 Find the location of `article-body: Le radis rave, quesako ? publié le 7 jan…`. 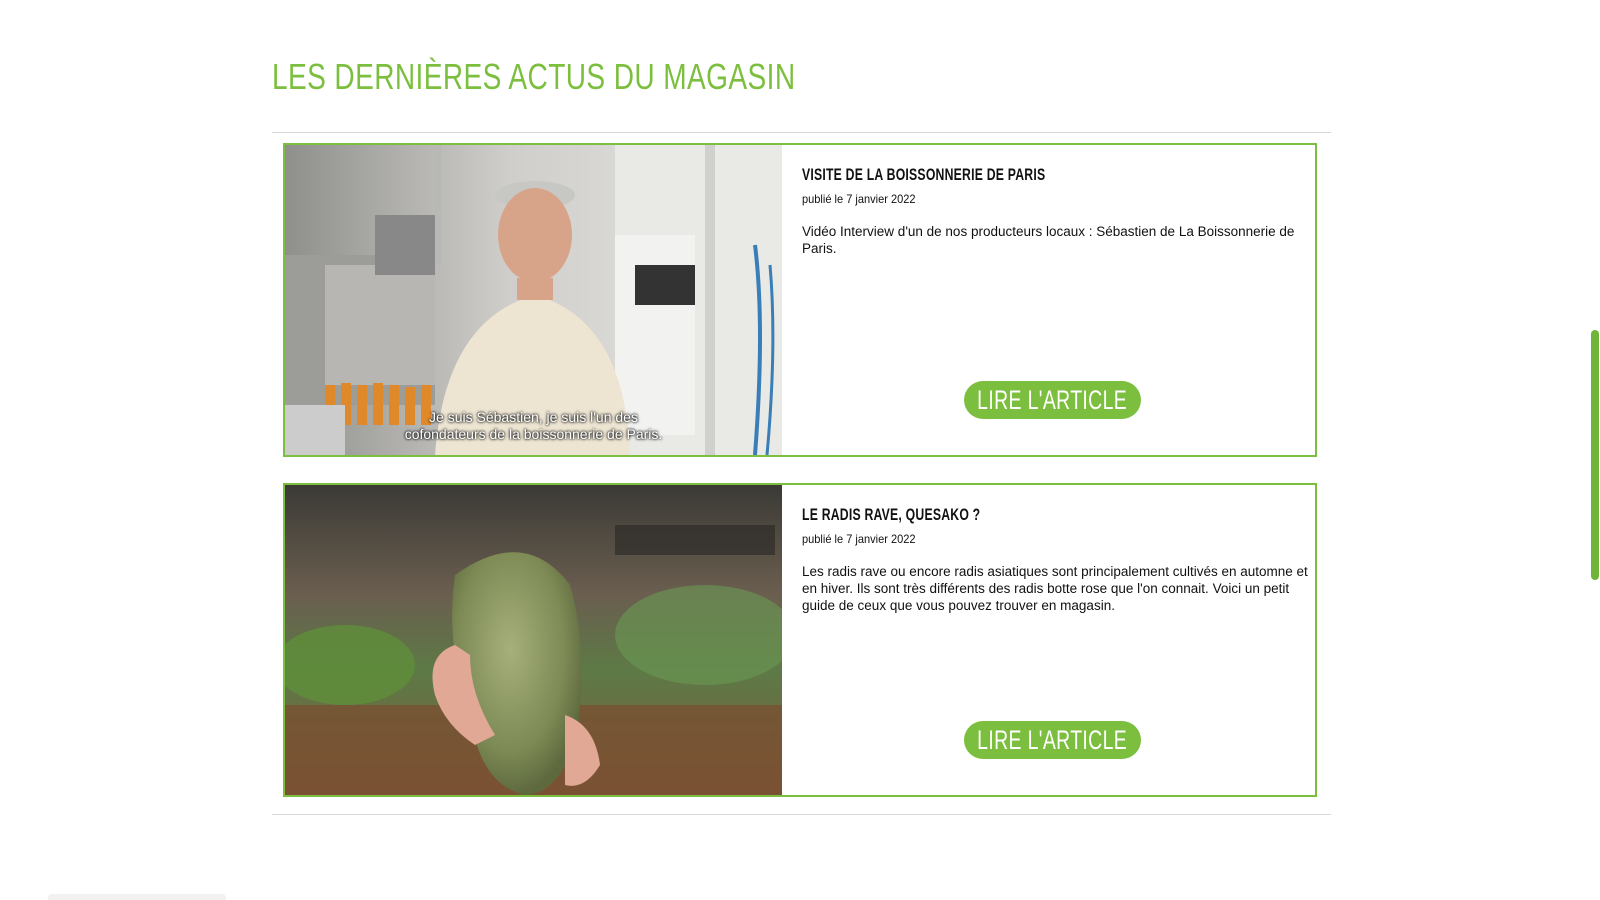

article-body: Le radis rave, quesako ? publié le 7 jan… is located at coordinates (1055, 640).